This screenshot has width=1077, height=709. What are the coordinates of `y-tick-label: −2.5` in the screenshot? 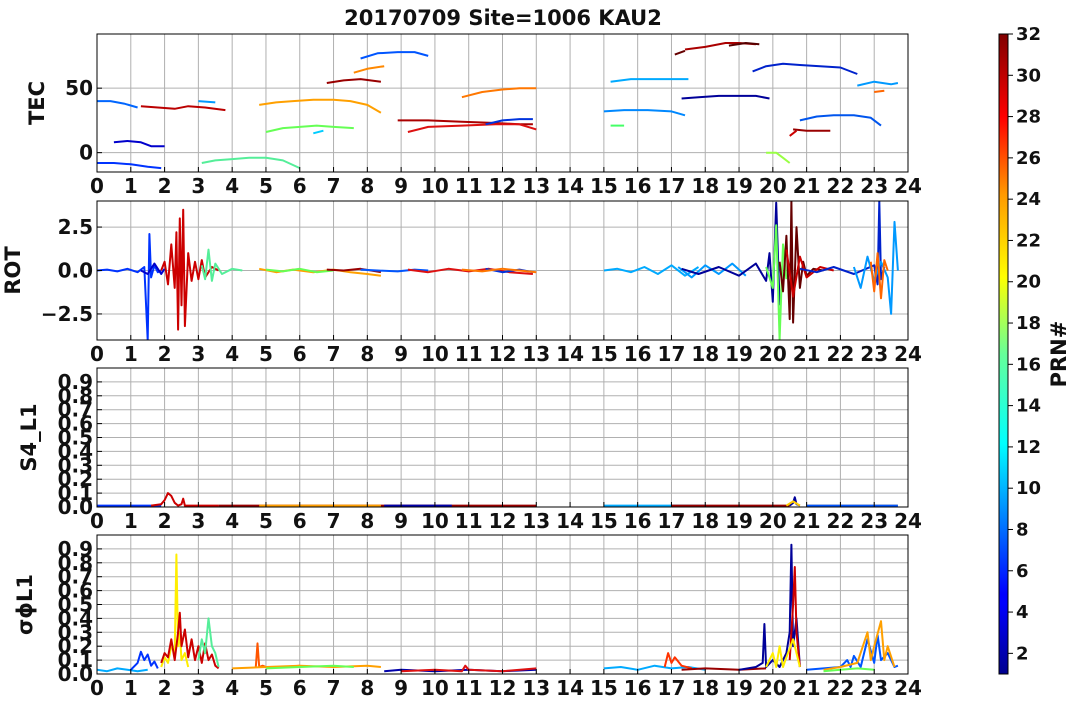 It's located at (67, 314).